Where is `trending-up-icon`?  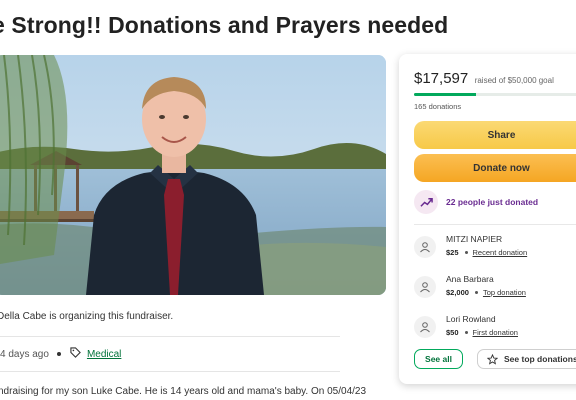 trending-up-icon is located at coordinates (426, 202).